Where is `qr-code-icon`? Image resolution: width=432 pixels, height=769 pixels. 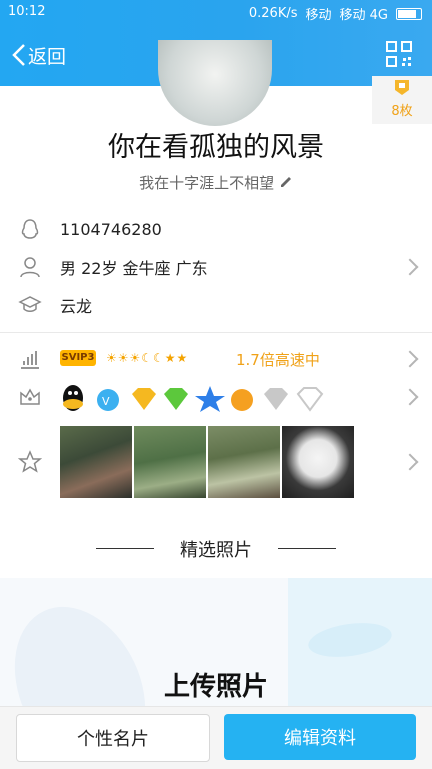
qr-code-icon is located at coordinates (399, 54).